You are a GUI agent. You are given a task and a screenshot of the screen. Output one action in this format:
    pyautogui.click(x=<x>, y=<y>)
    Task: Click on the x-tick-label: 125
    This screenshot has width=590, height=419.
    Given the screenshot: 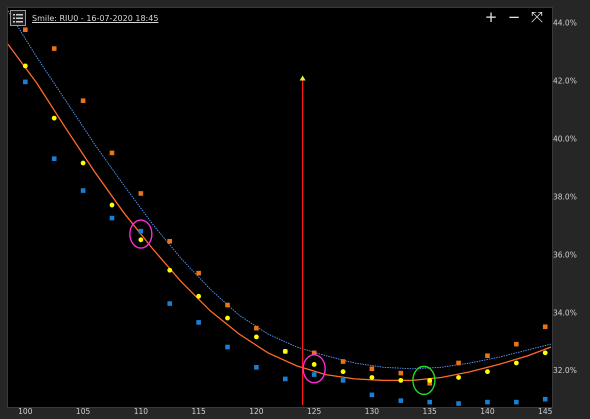 What is the action you would take?
    pyautogui.click(x=314, y=411)
    